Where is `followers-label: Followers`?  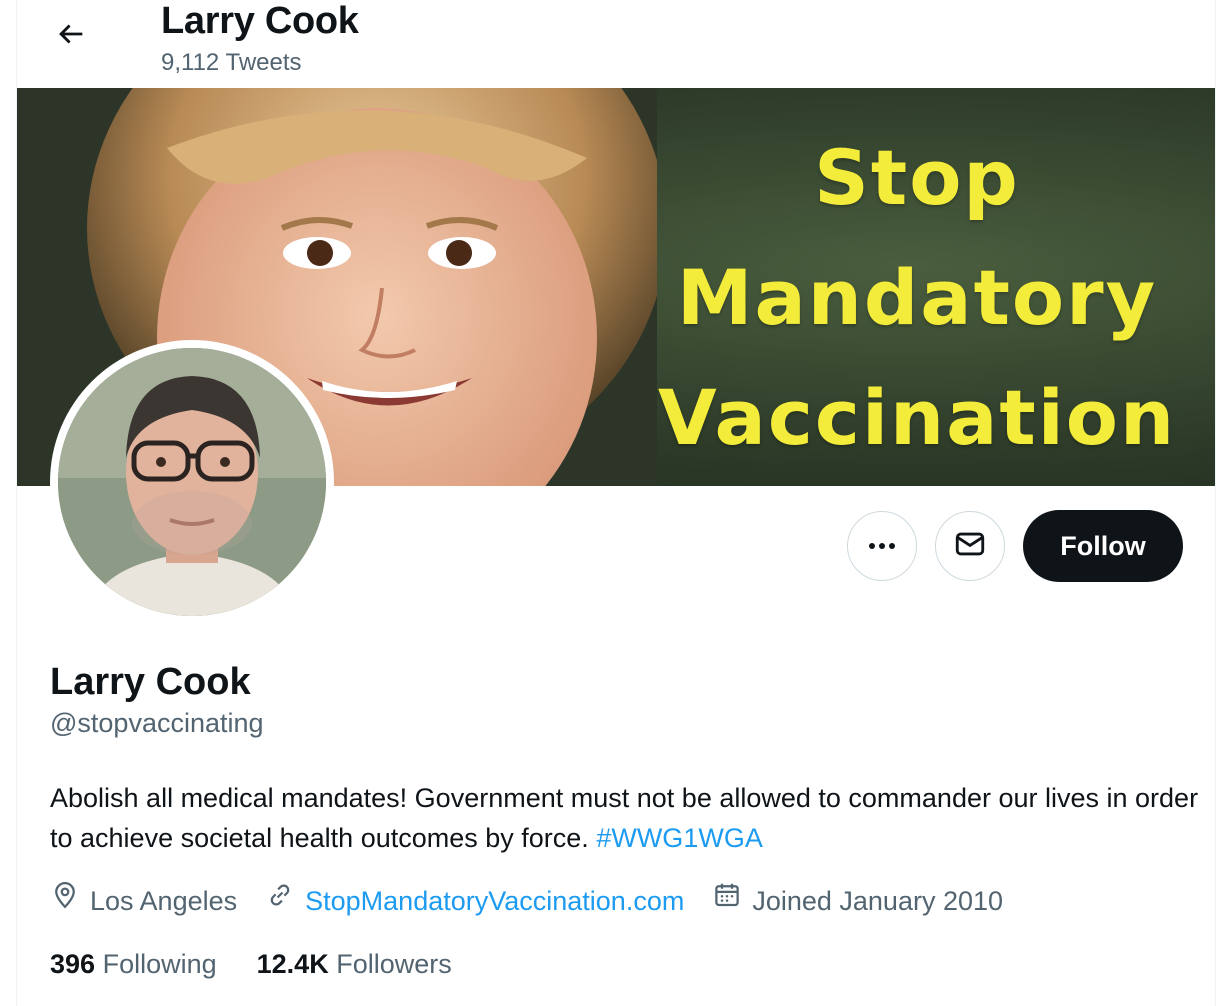 followers-label: Followers is located at coordinates (394, 964).